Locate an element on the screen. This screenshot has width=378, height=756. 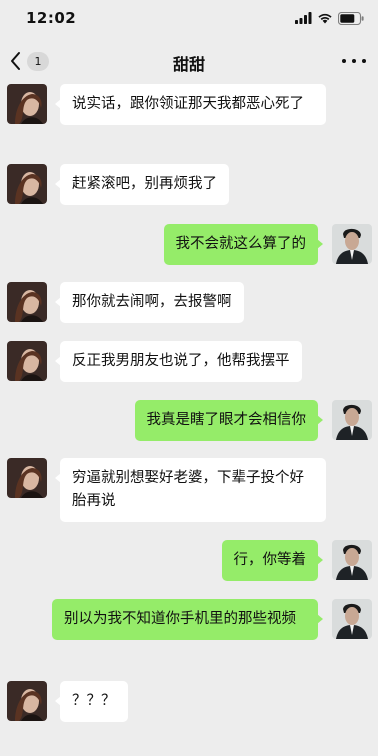
back-button is located at coordinates (17, 61).